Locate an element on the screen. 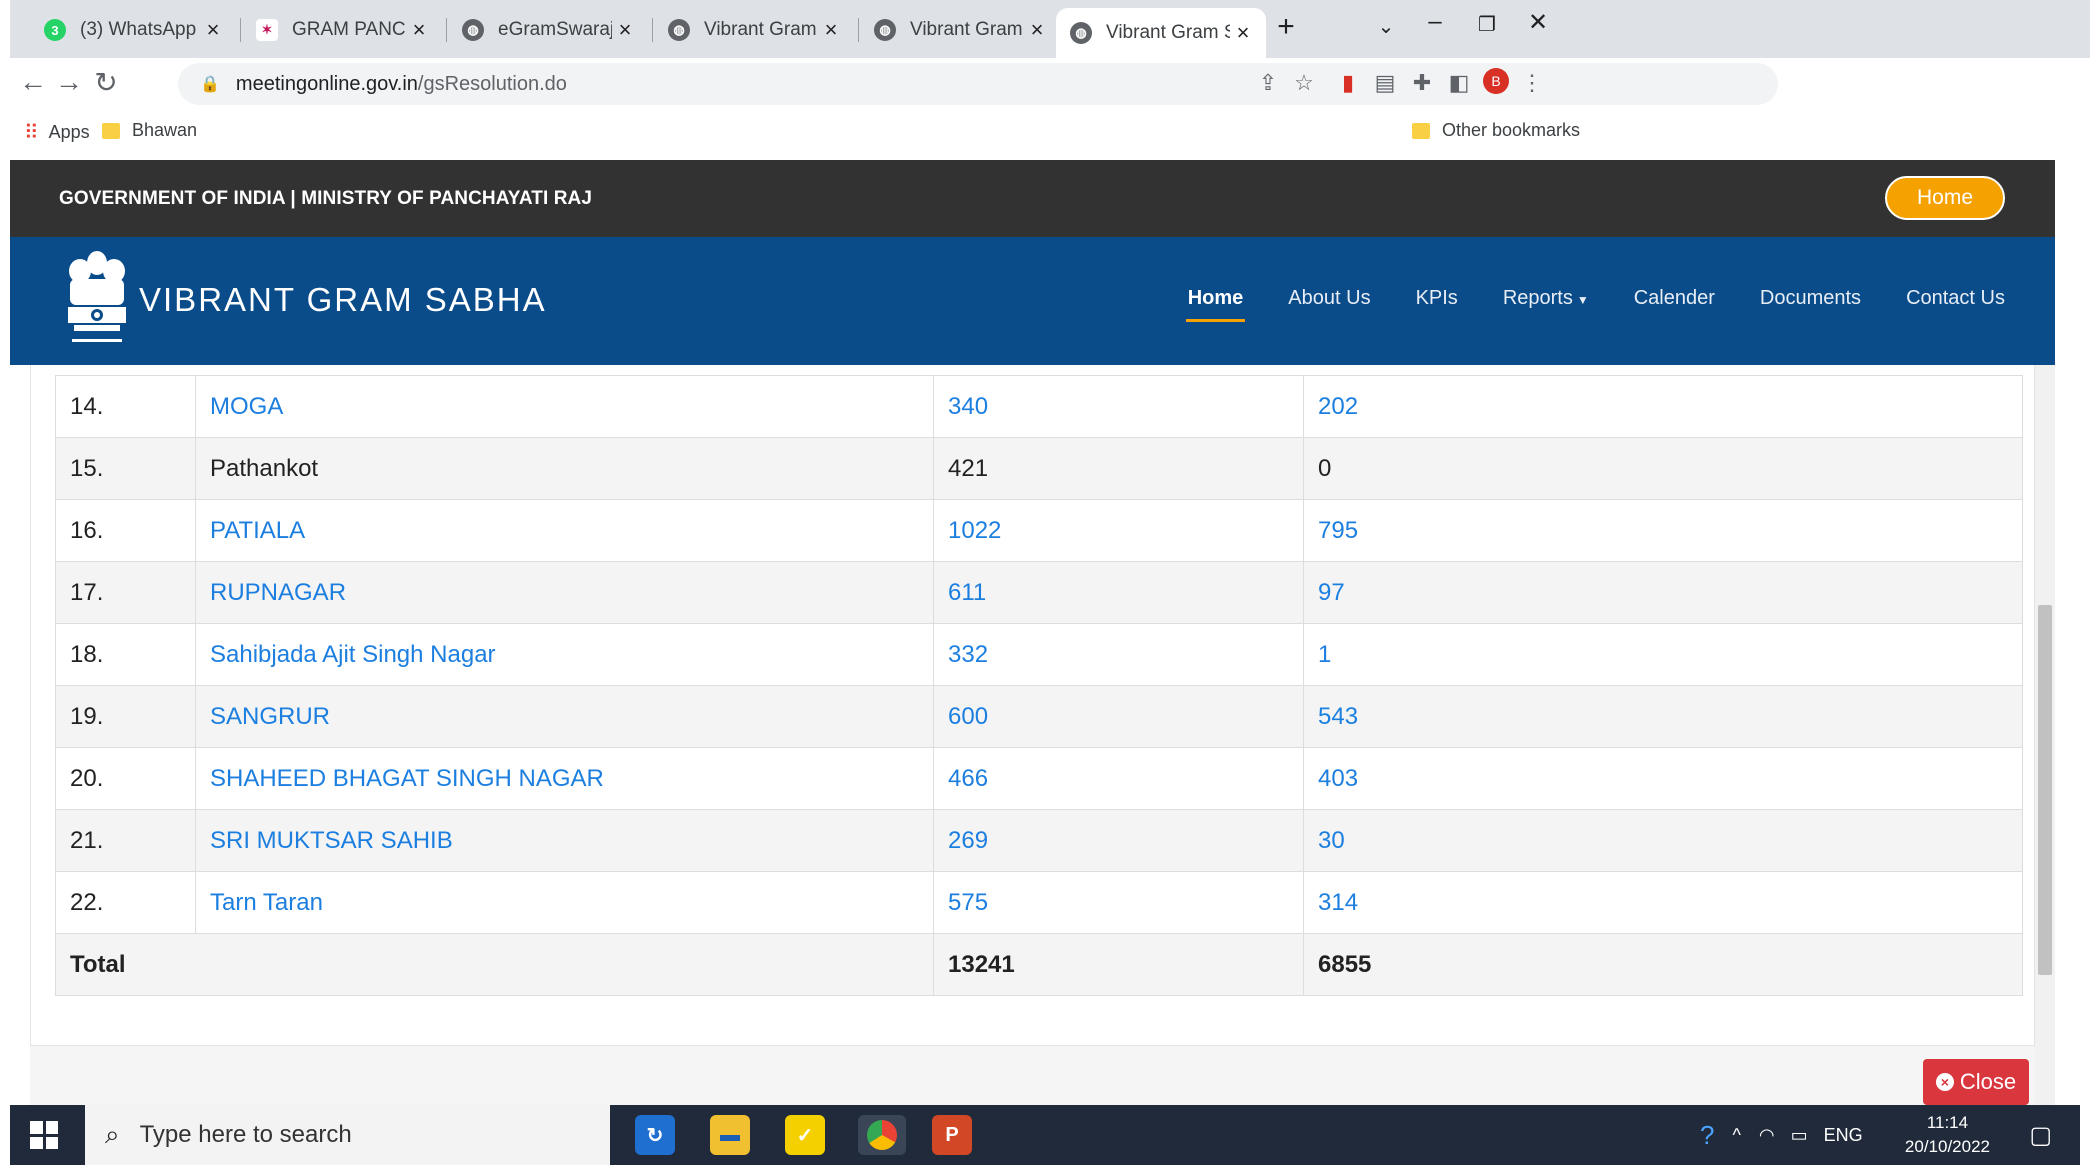  close-button: × Close is located at coordinates (1976, 1082).